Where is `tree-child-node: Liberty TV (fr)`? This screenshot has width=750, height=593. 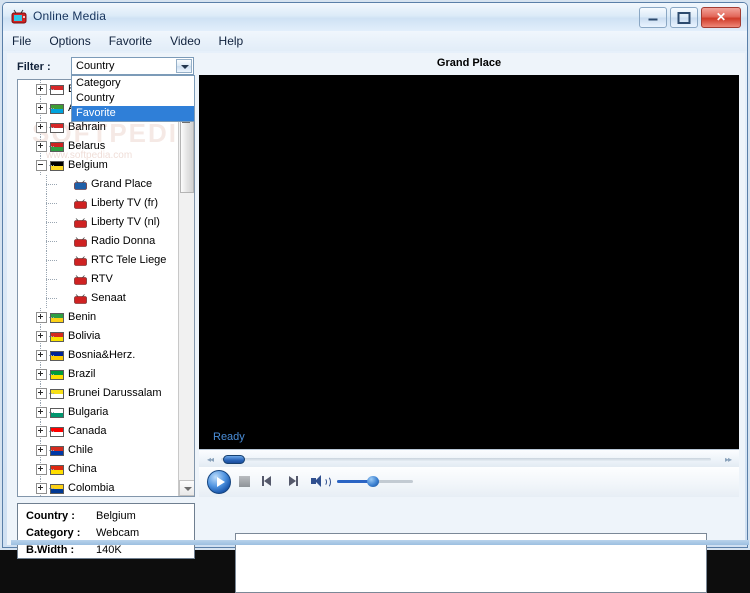
tree-child-node: Liberty TV (fr) is located at coordinates (98, 203).